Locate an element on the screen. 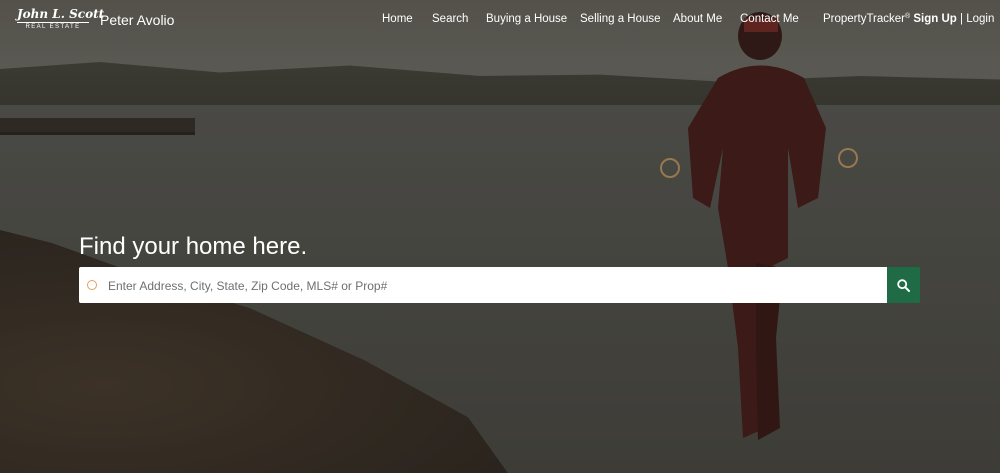  location-pin-icon is located at coordinates (92, 285).